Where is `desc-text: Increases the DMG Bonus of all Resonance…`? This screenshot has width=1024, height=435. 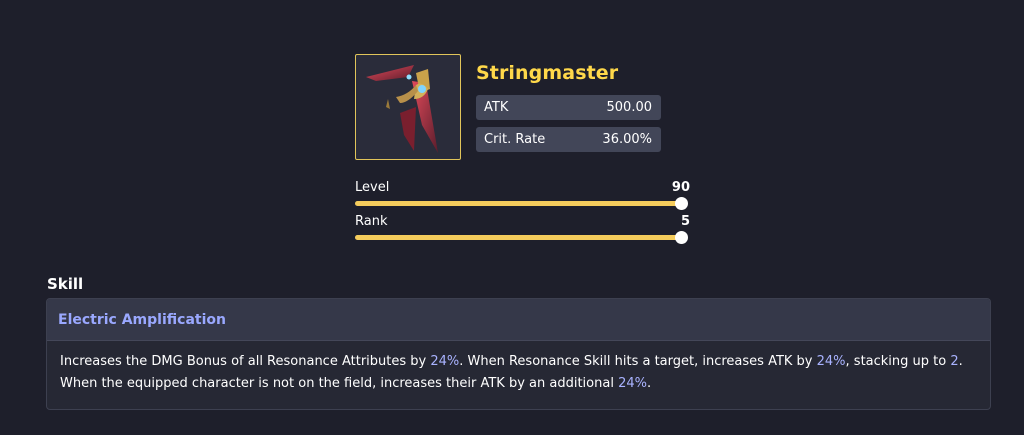 desc-text: Increases the DMG Bonus of all Resonance… is located at coordinates (245, 361).